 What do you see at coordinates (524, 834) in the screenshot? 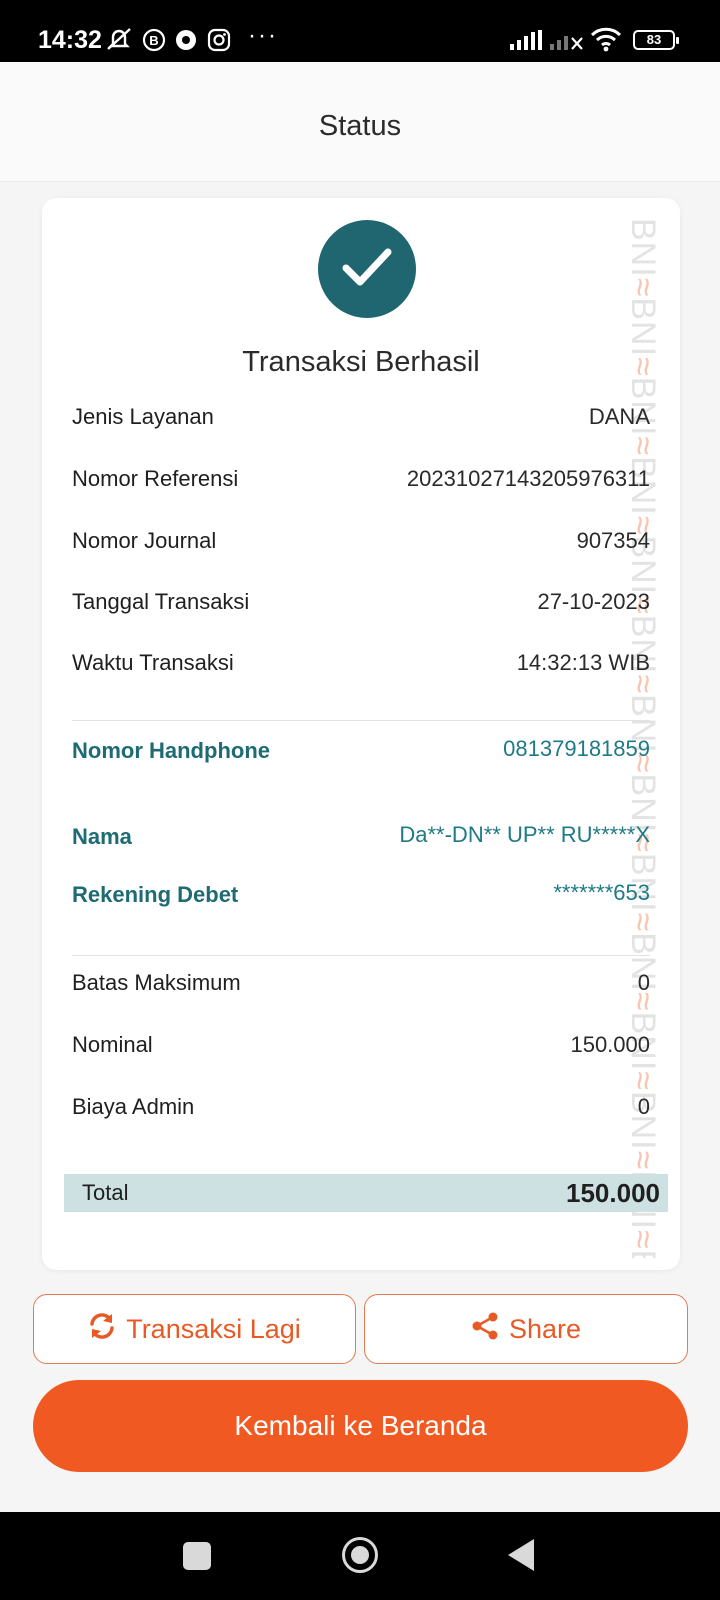
I see `account-value: Da**-DN** UP** RU*****X` at bounding box center [524, 834].